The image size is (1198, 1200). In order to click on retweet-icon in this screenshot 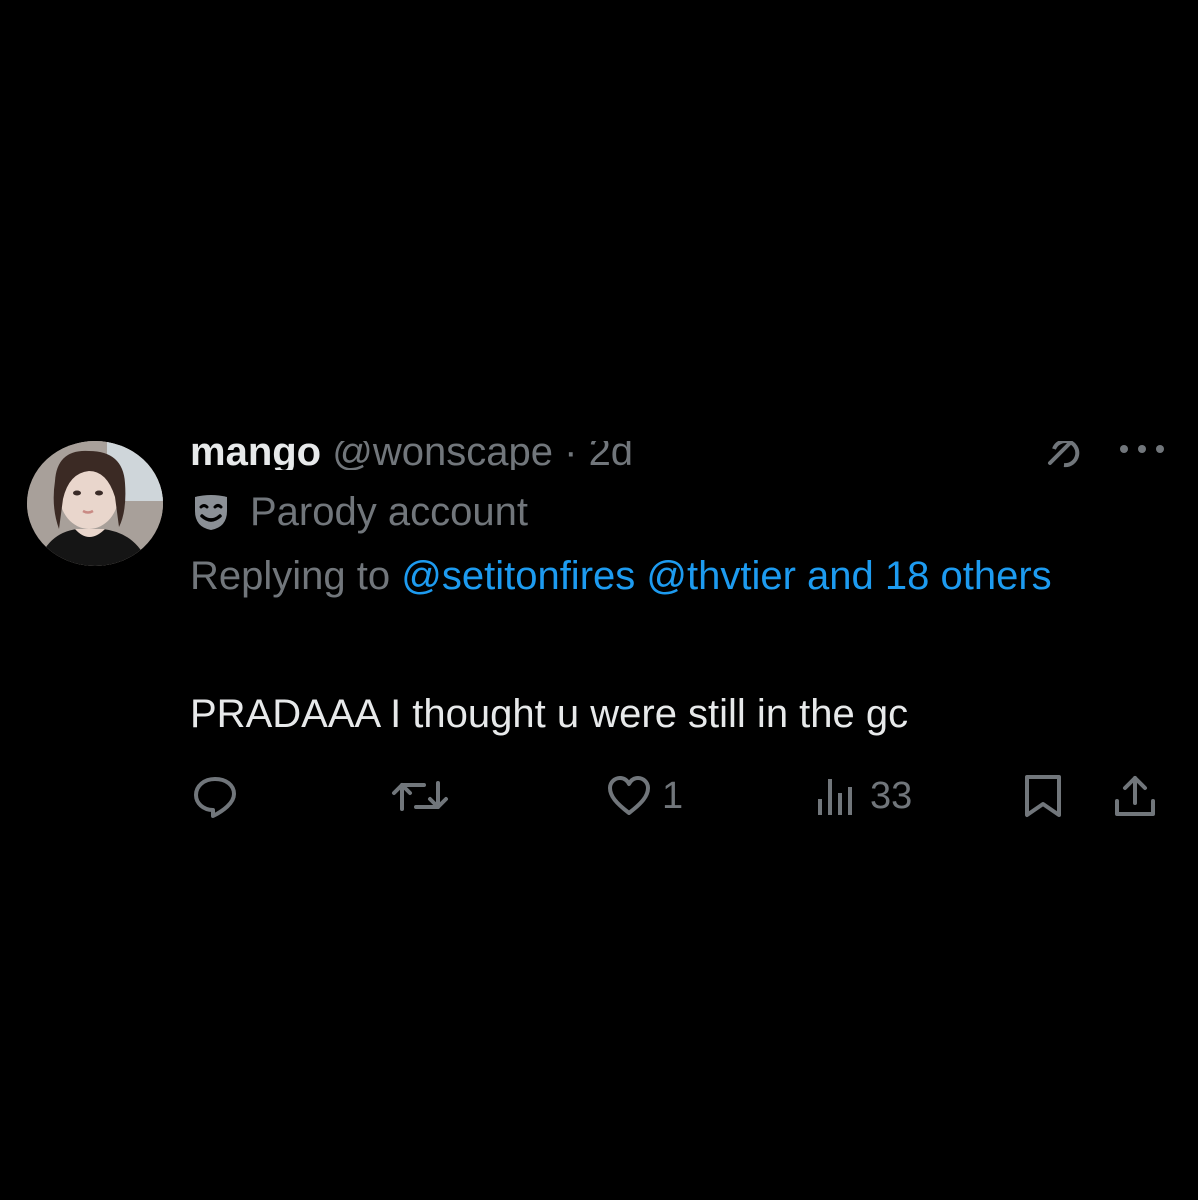, I will do `click(420, 796)`.